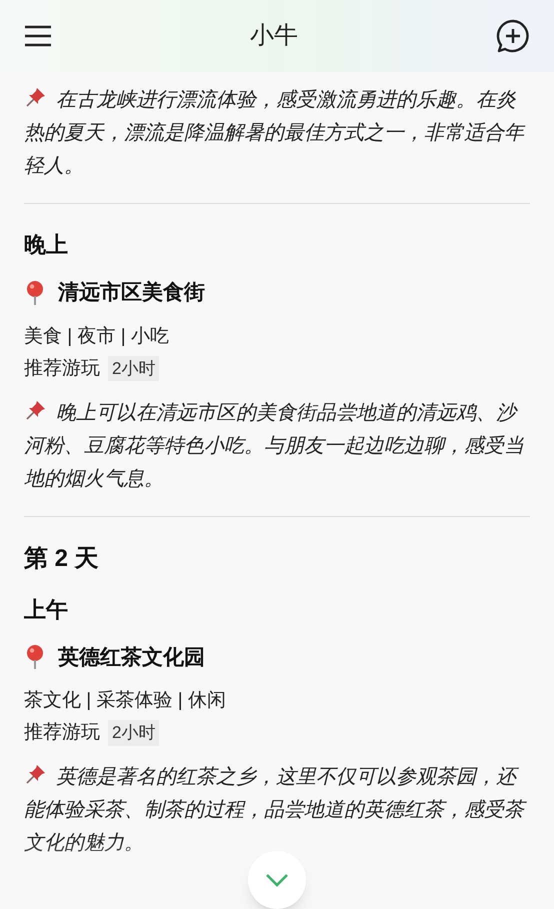 The width and height of the screenshot is (554, 909). Describe the element at coordinates (46, 609) in the screenshot. I see `period-heading: 上午` at that location.